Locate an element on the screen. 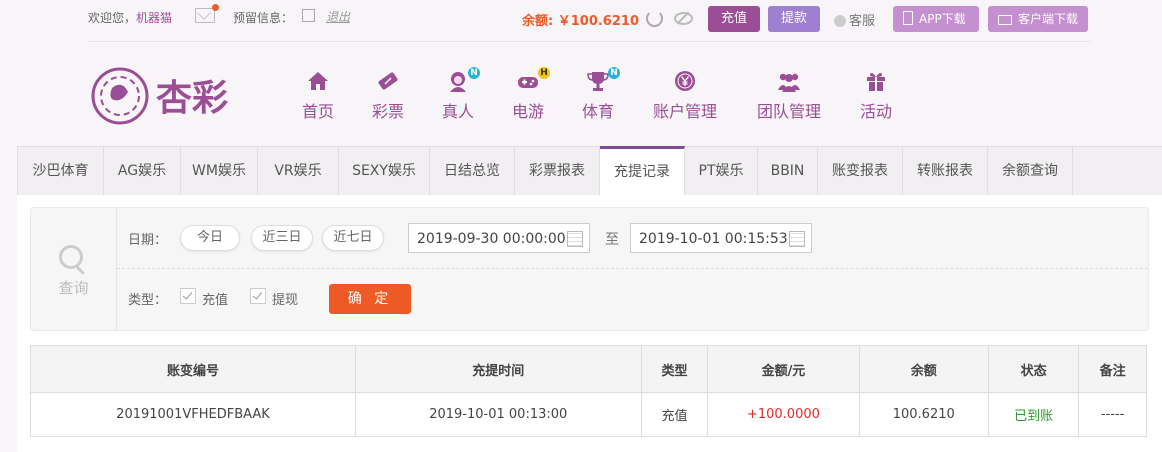 This screenshot has height=452, width=1162. tab-bbin: BBIN is located at coordinates (788, 171).